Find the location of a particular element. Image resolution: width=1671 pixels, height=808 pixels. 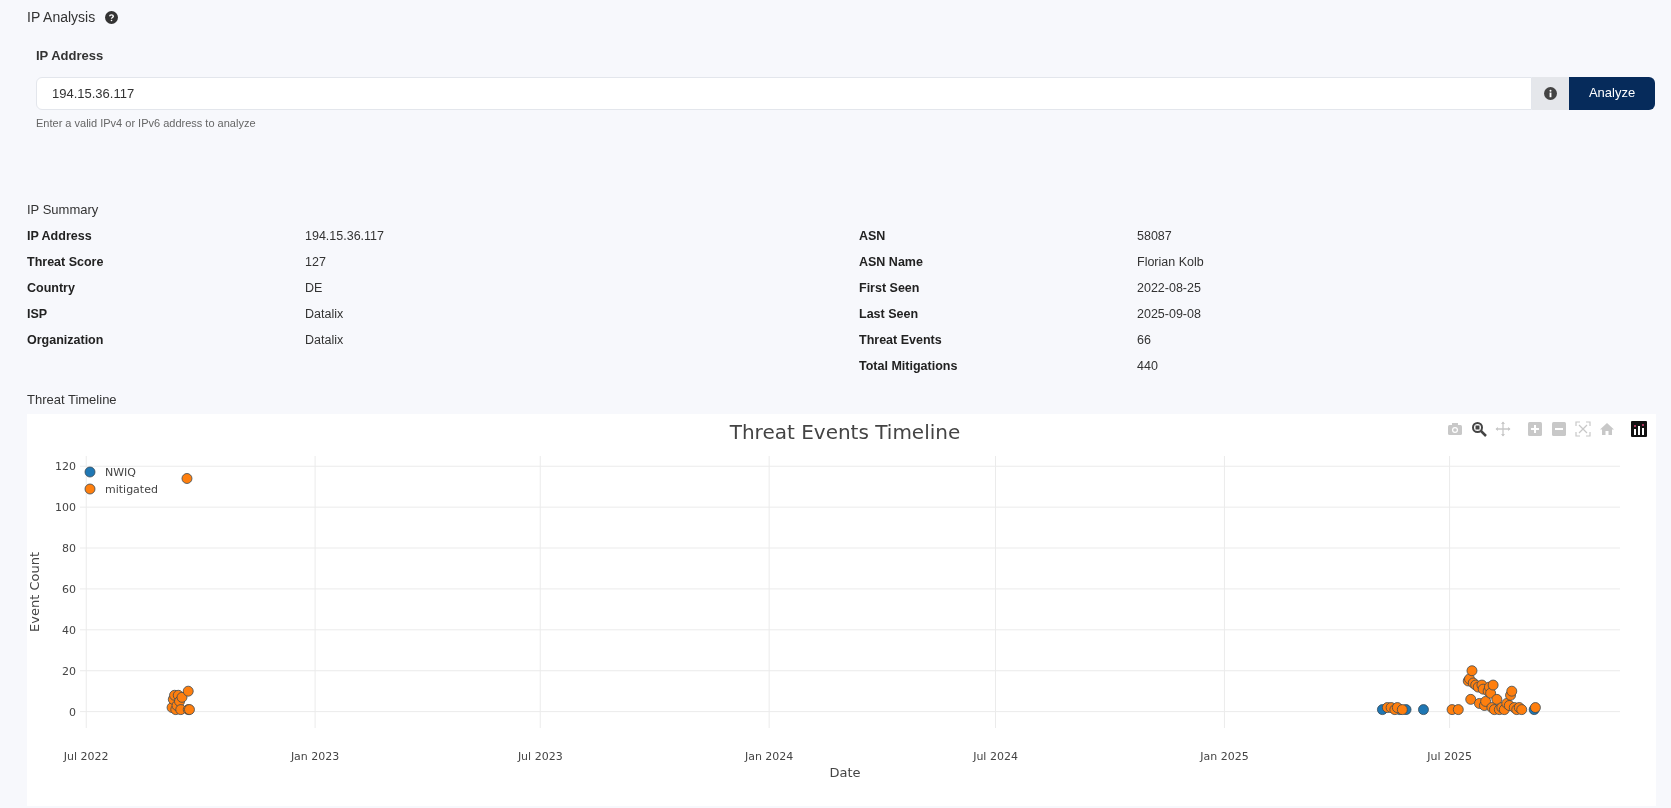

page-title: IP Analysis is located at coordinates (61, 17).